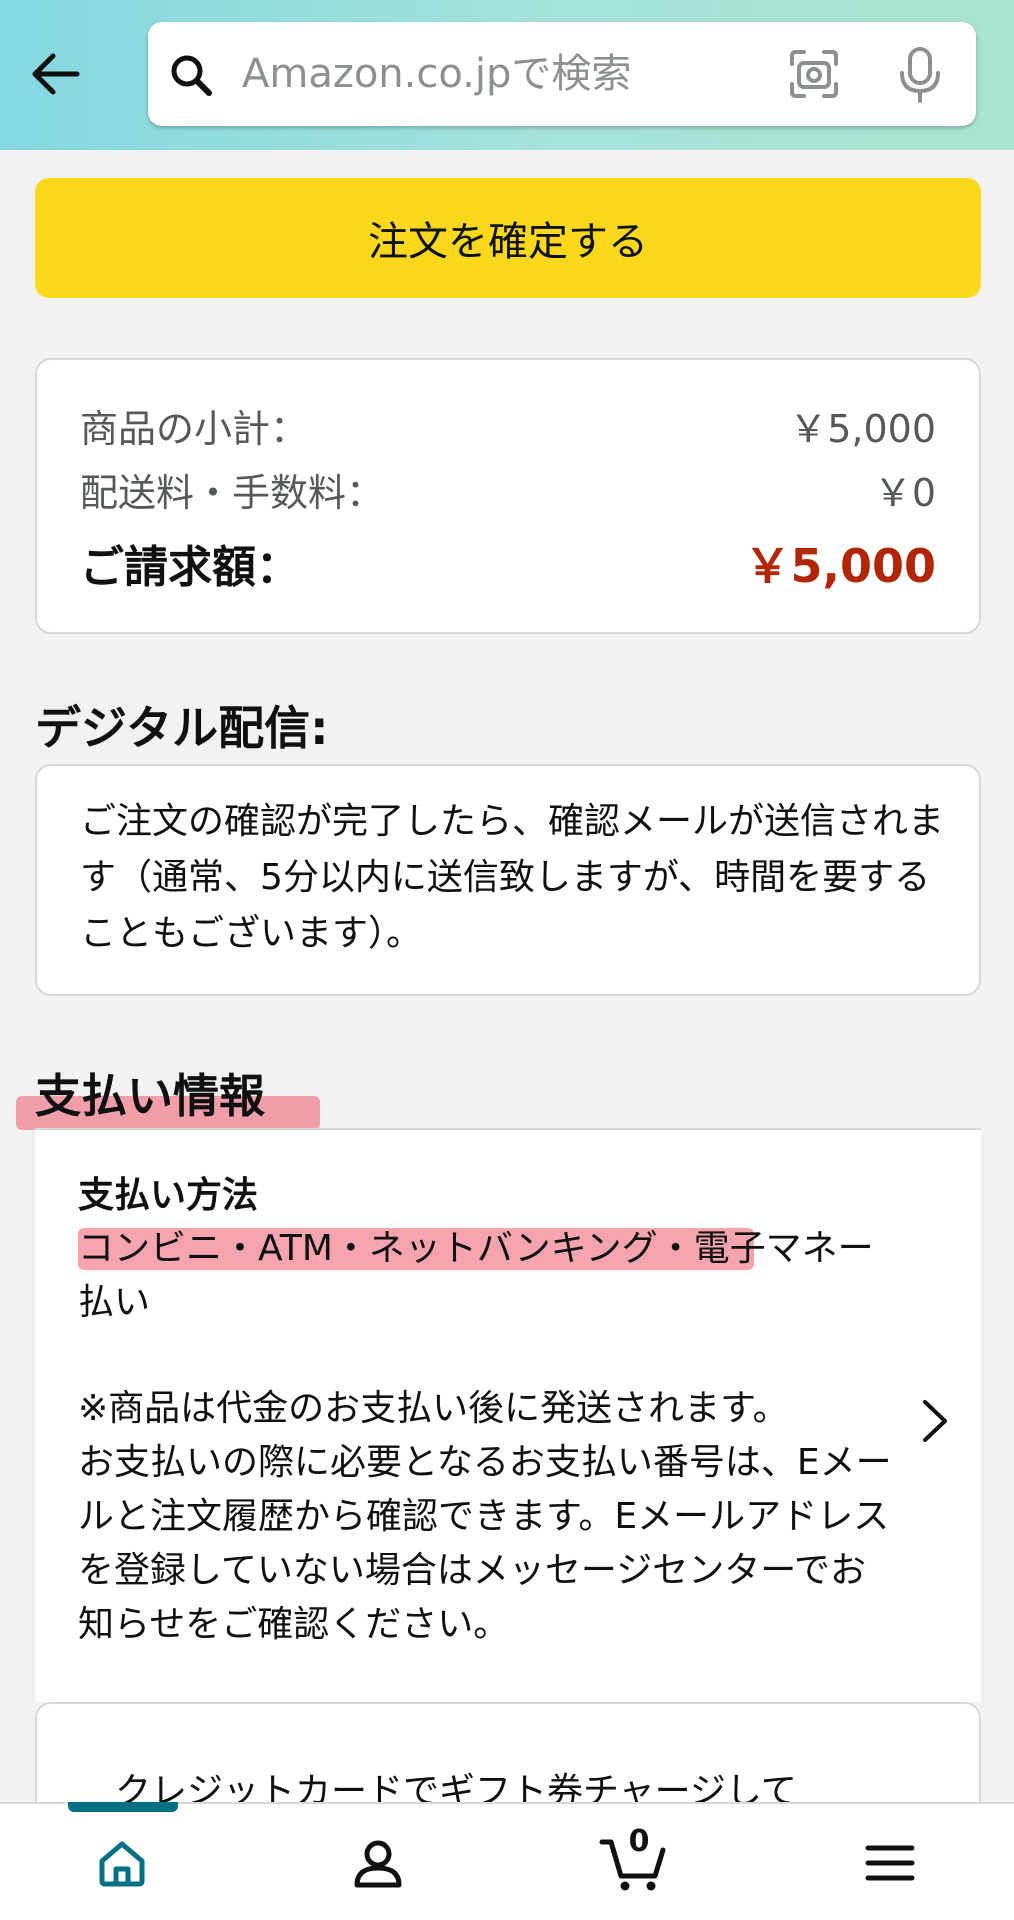 The height and width of the screenshot is (1920, 1014). I want to click on total-value: ￥5,000, so click(840, 566).